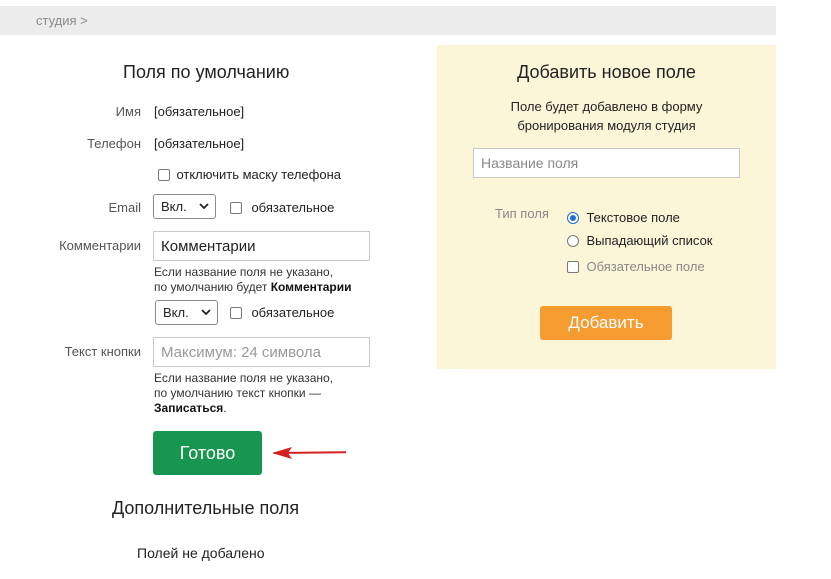 This screenshot has width=831, height=579. Describe the element at coordinates (164, 174) in the screenshot. I see `phone-mask-checkbox` at that location.